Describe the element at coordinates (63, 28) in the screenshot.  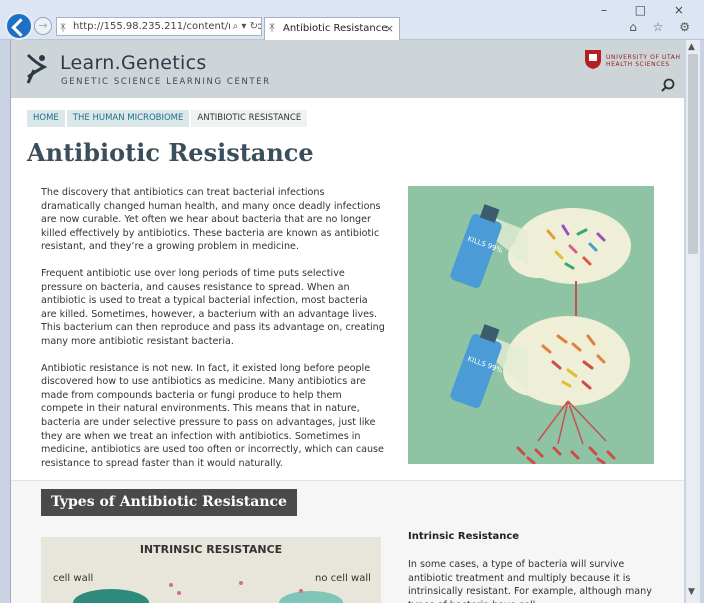
I see `site-favicon-icon: ᛡ` at that location.